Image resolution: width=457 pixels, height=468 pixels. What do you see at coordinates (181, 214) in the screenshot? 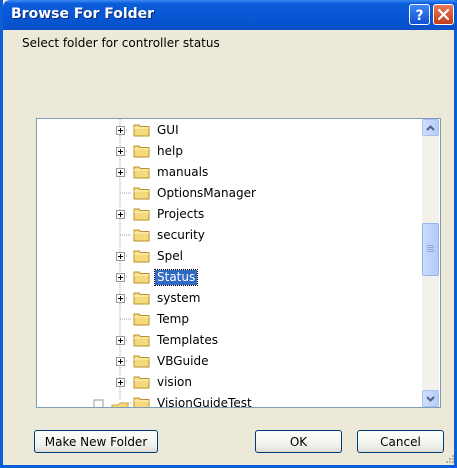
I see `tree-item-label: Projects` at bounding box center [181, 214].